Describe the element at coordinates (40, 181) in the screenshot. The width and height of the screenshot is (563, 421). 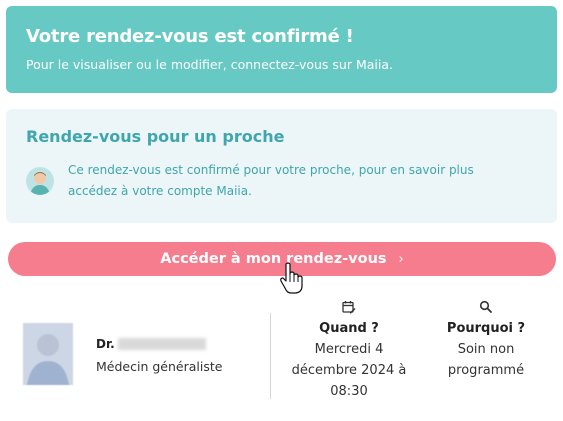
I see `relative-avatar-icon` at that location.